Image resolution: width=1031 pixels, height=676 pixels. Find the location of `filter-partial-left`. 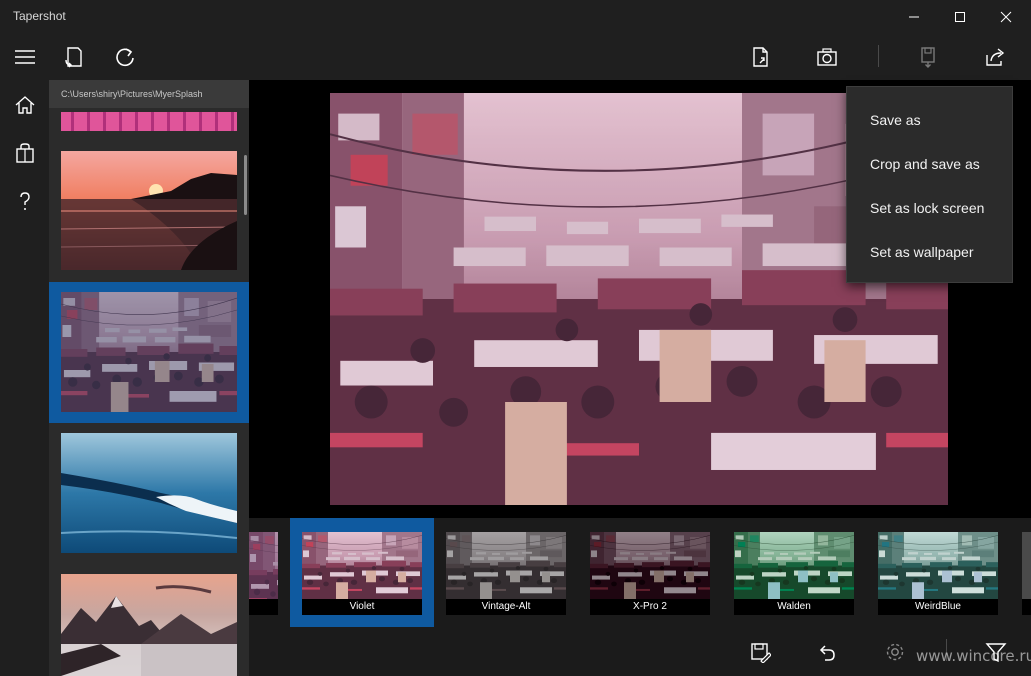

filter-partial-left is located at coordinates (263, 573).